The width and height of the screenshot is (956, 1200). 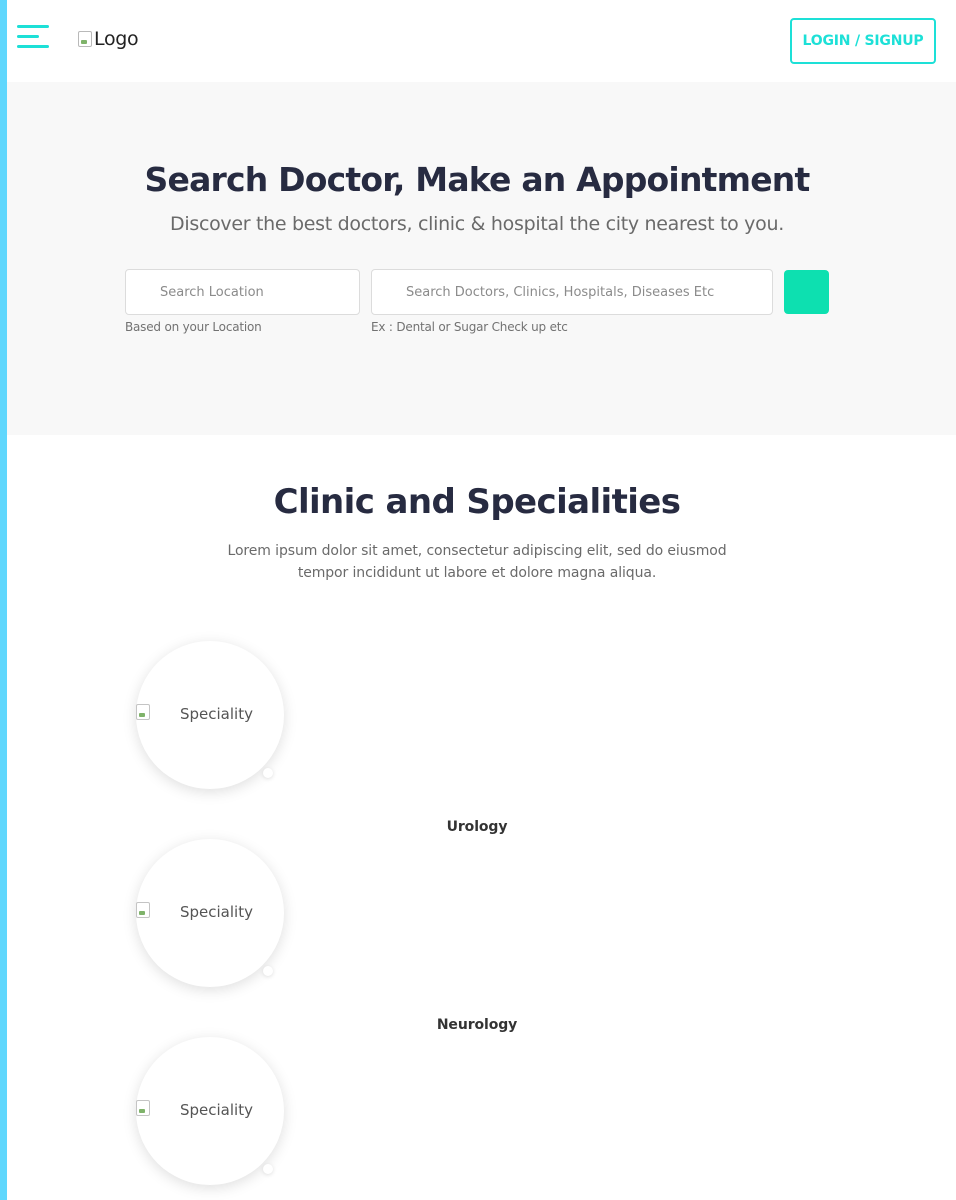 I want to click on left-edge-strip, so click(x=3, y=600).